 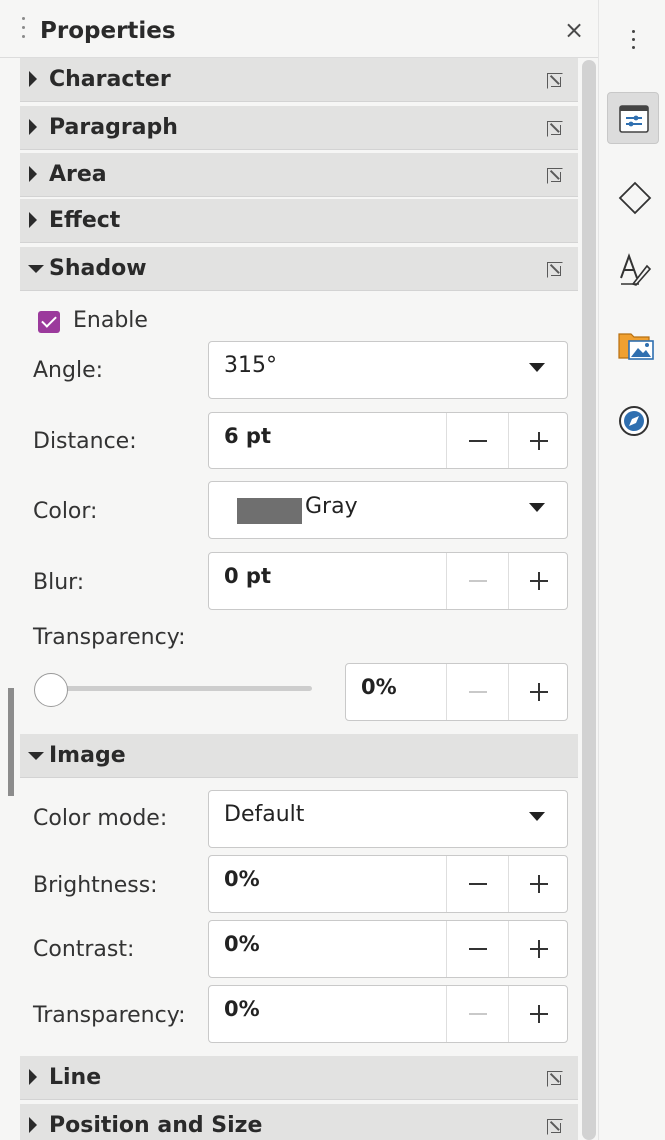 I want to click on properties-icon, so click(x=634, y=119).